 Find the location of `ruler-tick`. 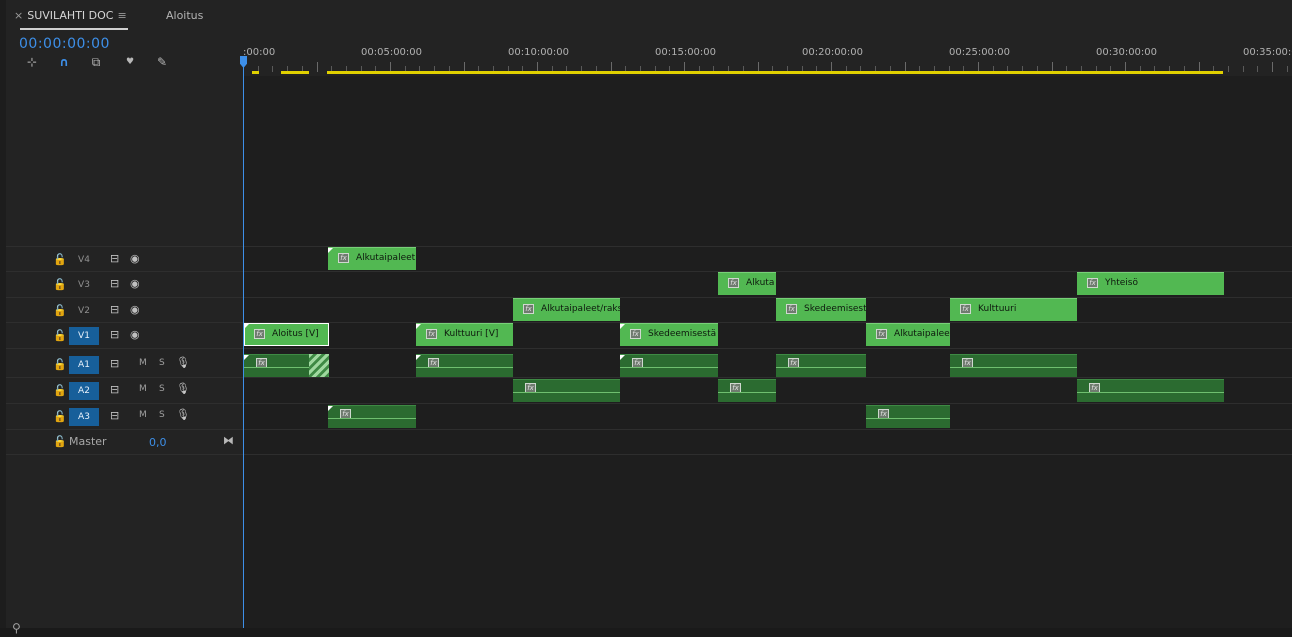

ruler-tick is located at coordinates (317, 67).